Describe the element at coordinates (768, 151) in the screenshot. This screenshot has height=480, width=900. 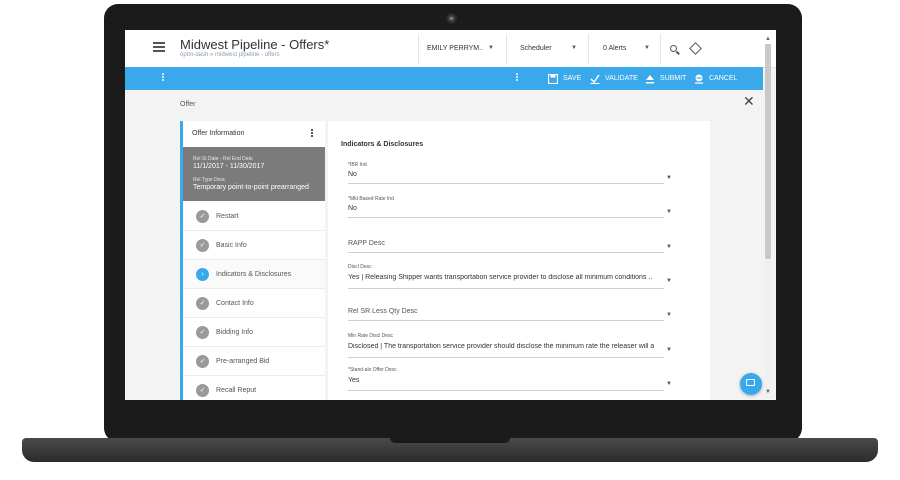
I see `page-scrollbar-thumb` at that location.